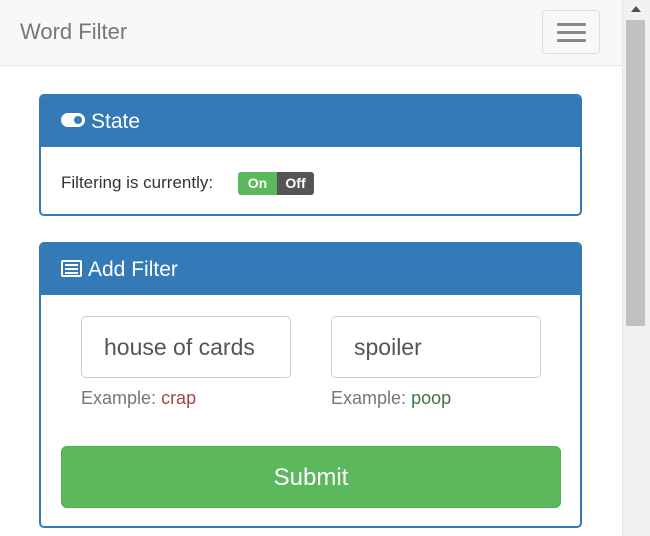  I want to click on list-alt-icon, so click(71, 268).